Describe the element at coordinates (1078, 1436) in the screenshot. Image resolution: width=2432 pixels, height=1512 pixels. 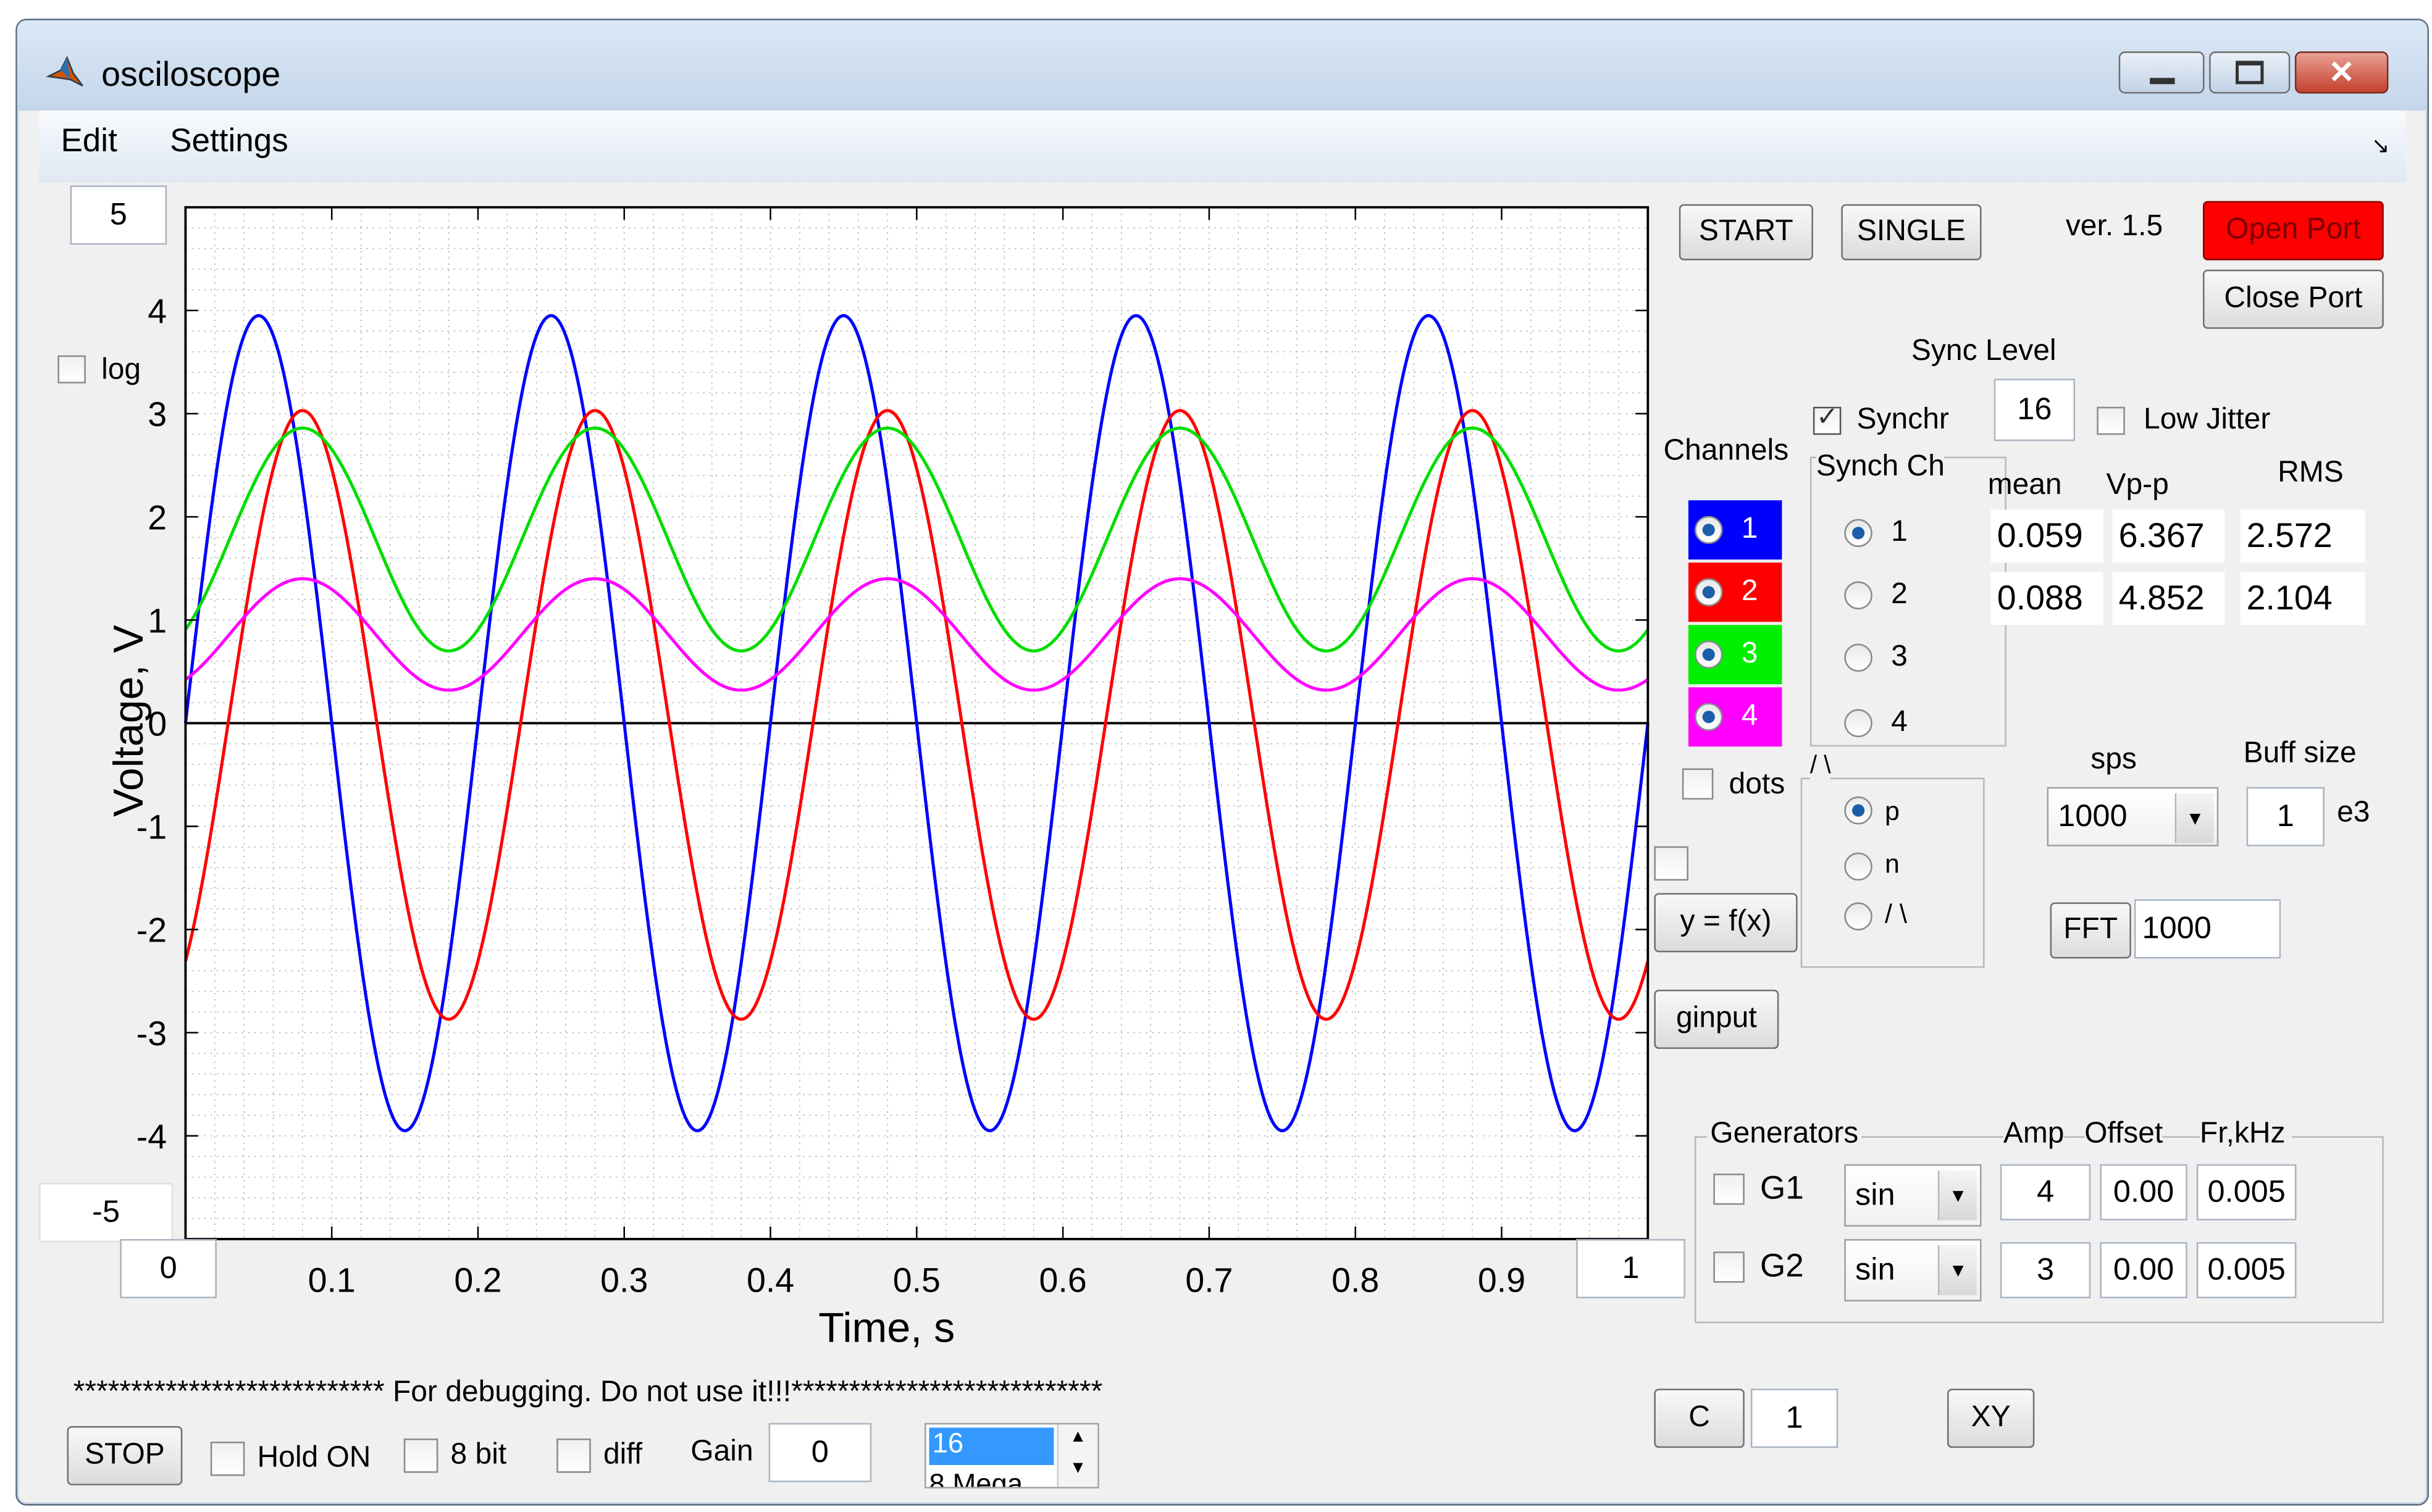
I see `scroll-up-icon: ▲` at that location.